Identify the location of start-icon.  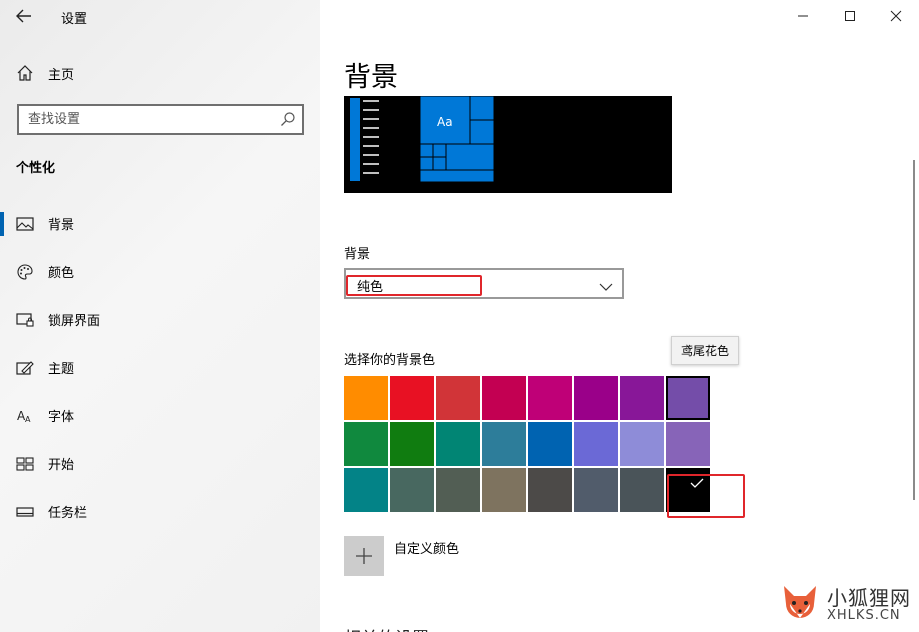
(25, 464).